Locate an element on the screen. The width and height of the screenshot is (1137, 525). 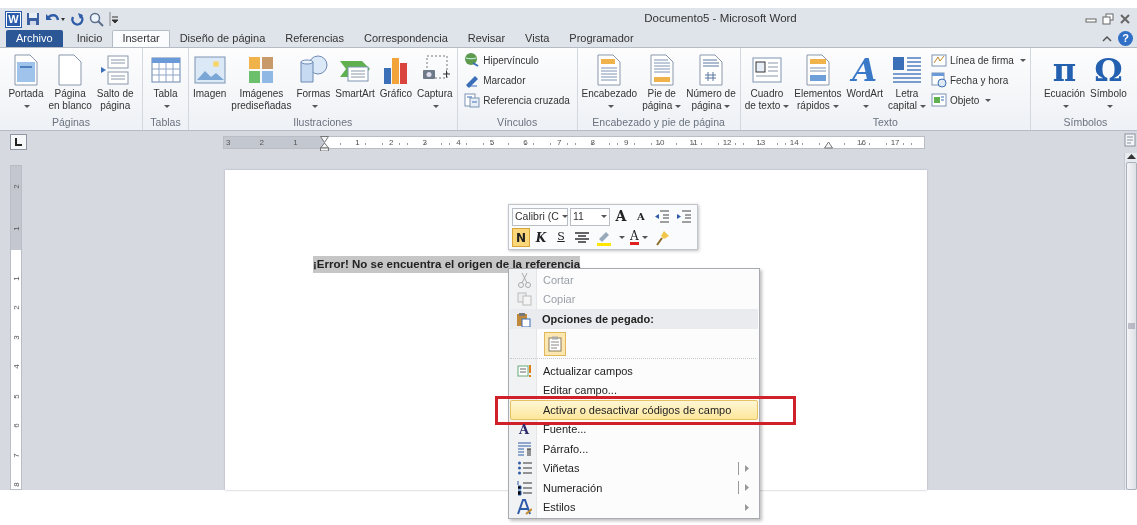
ribbon-button: Imagen is located at coordinates (210, 76).